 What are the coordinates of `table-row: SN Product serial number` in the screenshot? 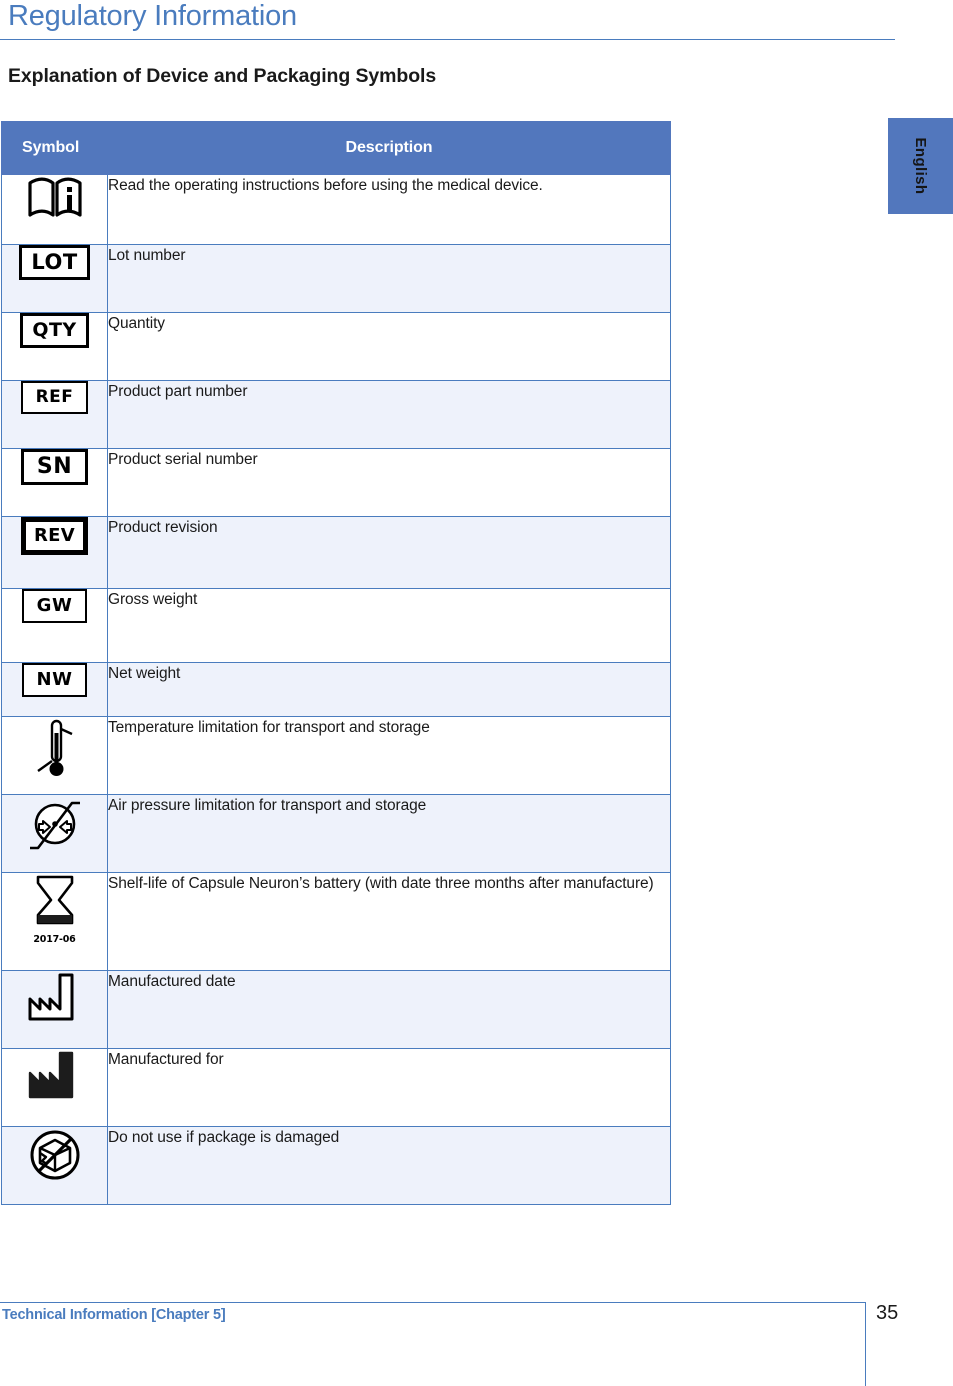 It's located at (336, 482).